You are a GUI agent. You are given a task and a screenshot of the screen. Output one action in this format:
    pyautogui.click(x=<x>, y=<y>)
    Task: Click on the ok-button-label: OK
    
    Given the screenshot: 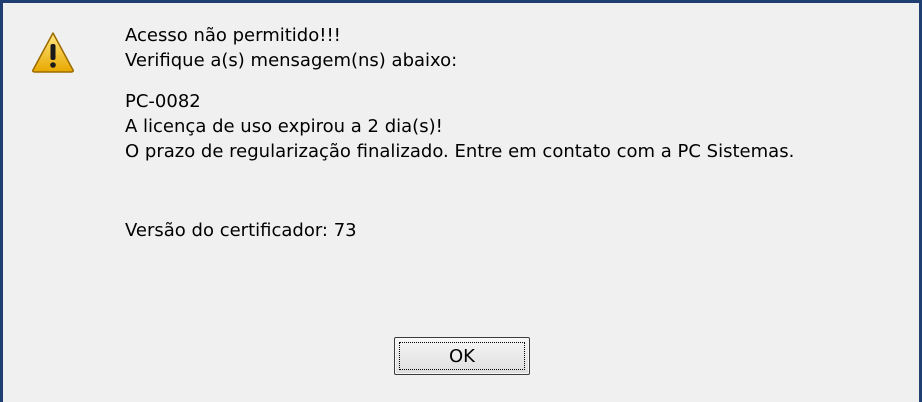 What is the action you would take?
    pyautogui.click(x=462, y=356)
    